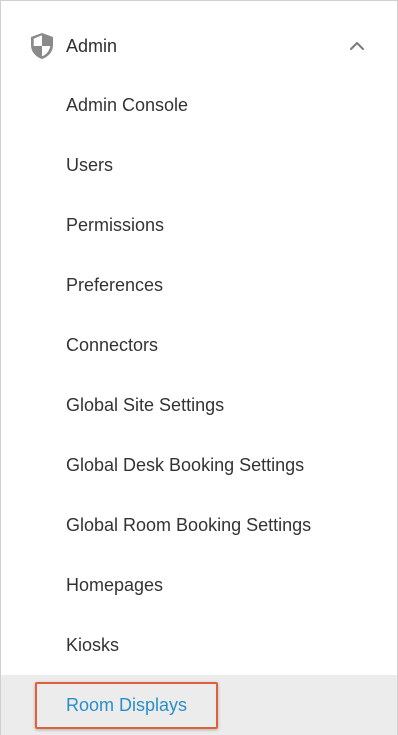 This screenshot has width=398, height=735. Describe the element at coordinates (185, 465) in the screenshot. I see `nav-item-label: Global Desk Booking Settings` at that location.